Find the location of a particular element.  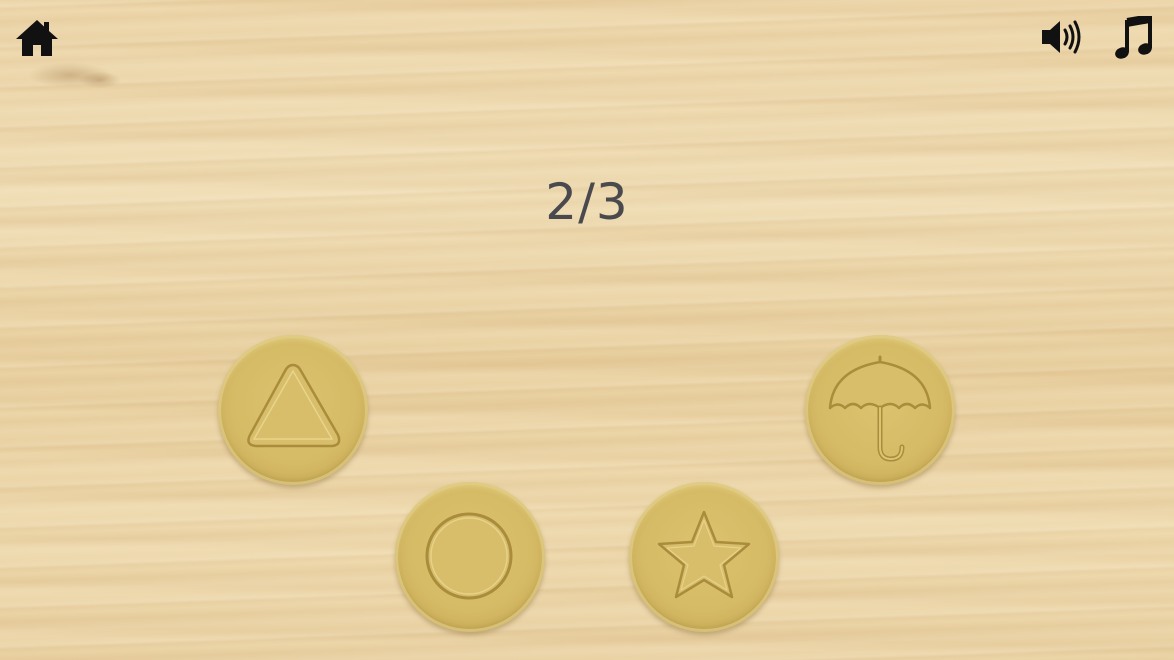

home-icon is located at coordinates (37, 38).